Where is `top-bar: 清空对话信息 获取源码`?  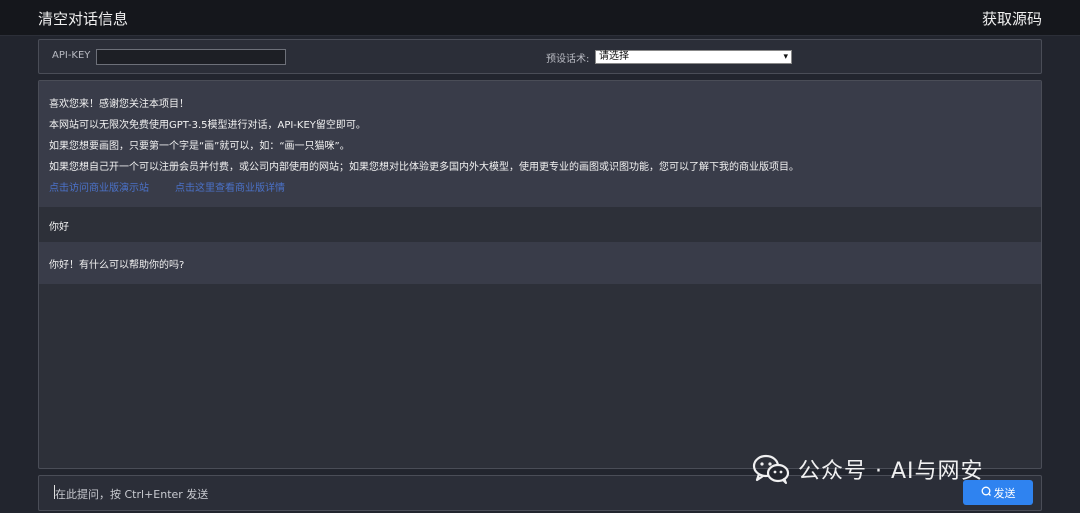
top-bar: 清空对话信息 获取源码 is located at coordinates (540, 18).